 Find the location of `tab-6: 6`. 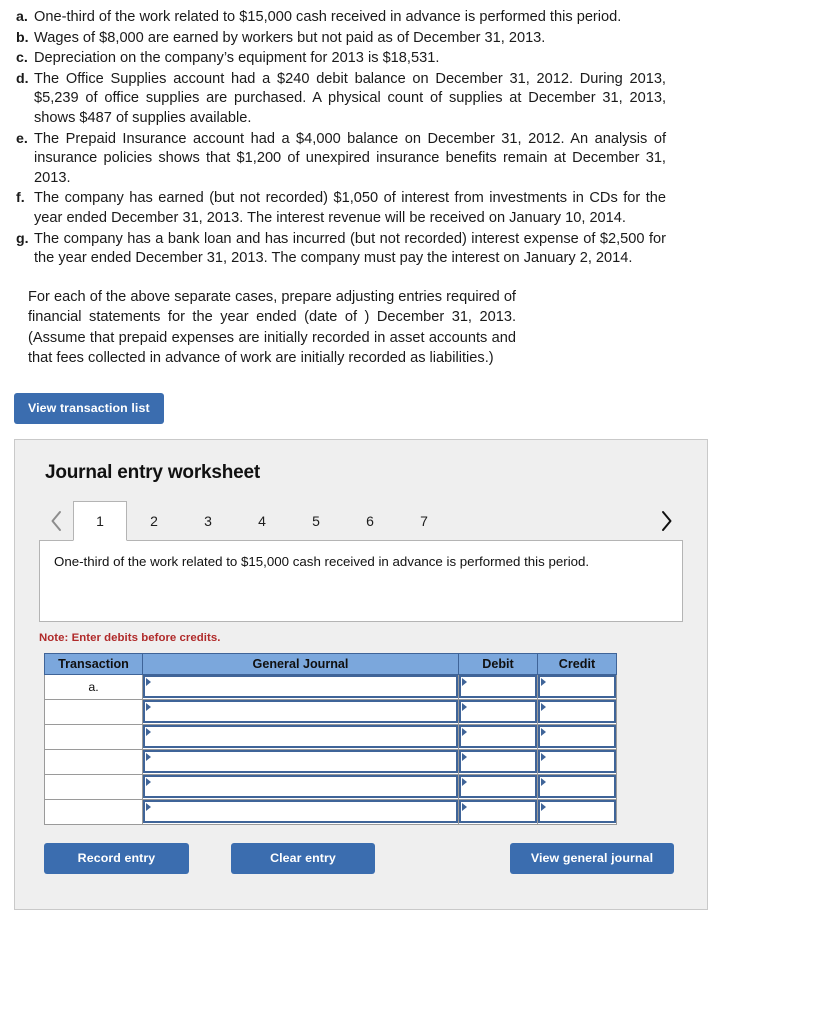

tab-6: 6 is located at coordinates (370, 521).